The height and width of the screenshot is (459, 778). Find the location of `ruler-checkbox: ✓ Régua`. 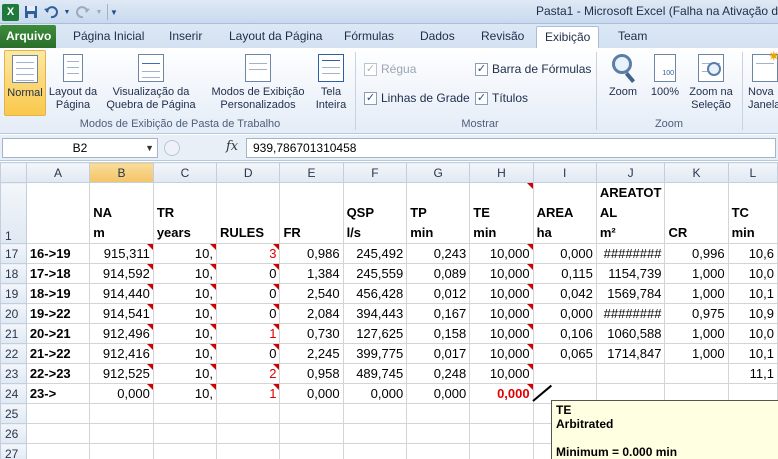

ruler-checkbox: ✓ Régua is located at coordinates (390, 69).